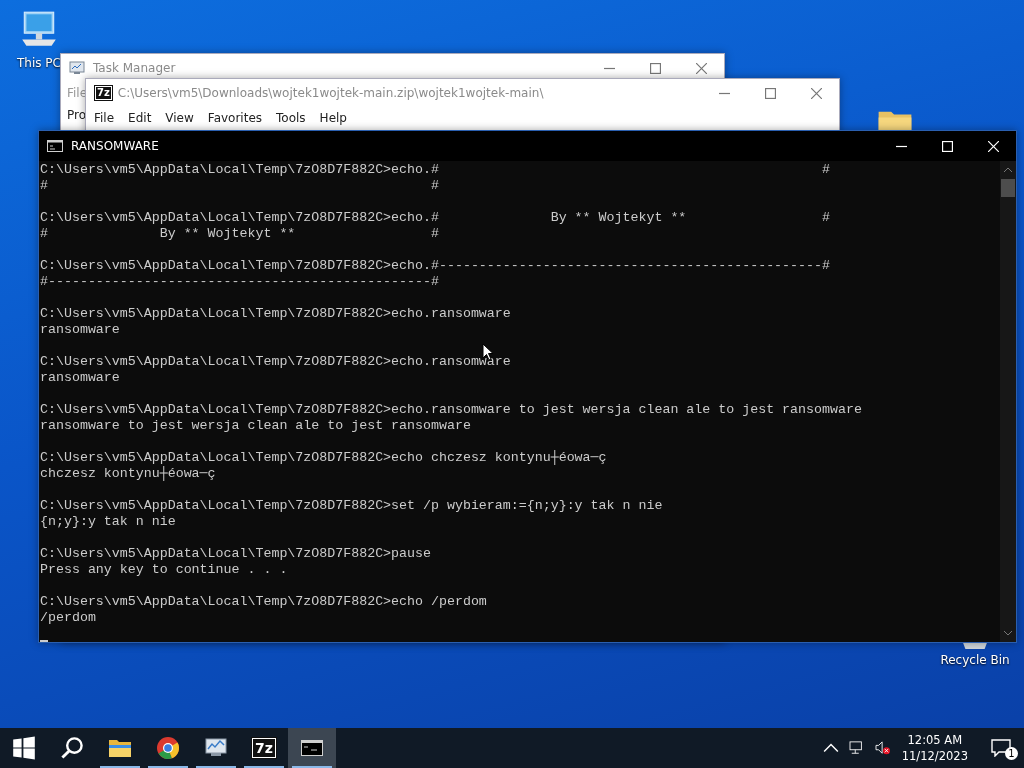 This screenshot has width=1024, height=768. I want to click on window-title: C:\Users\vm5\Downloads\wojtek1wojtek-main.zip\wojtek1wojtek-main\, so click(330, 93).